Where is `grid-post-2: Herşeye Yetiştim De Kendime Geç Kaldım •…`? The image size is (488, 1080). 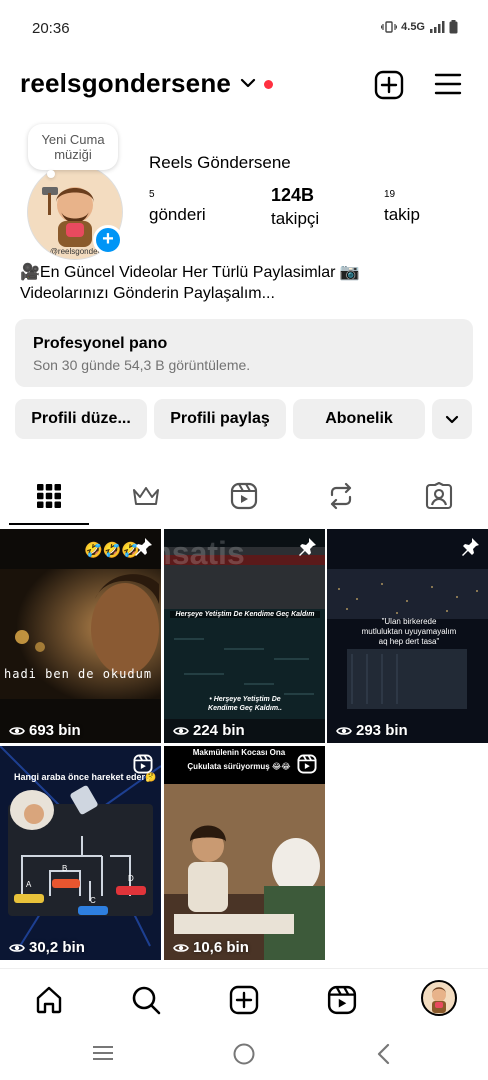 grid-post-2: Herşeye Yetiştim De Kendime Geç Kaldım •… is located at coordinates (244, 636).